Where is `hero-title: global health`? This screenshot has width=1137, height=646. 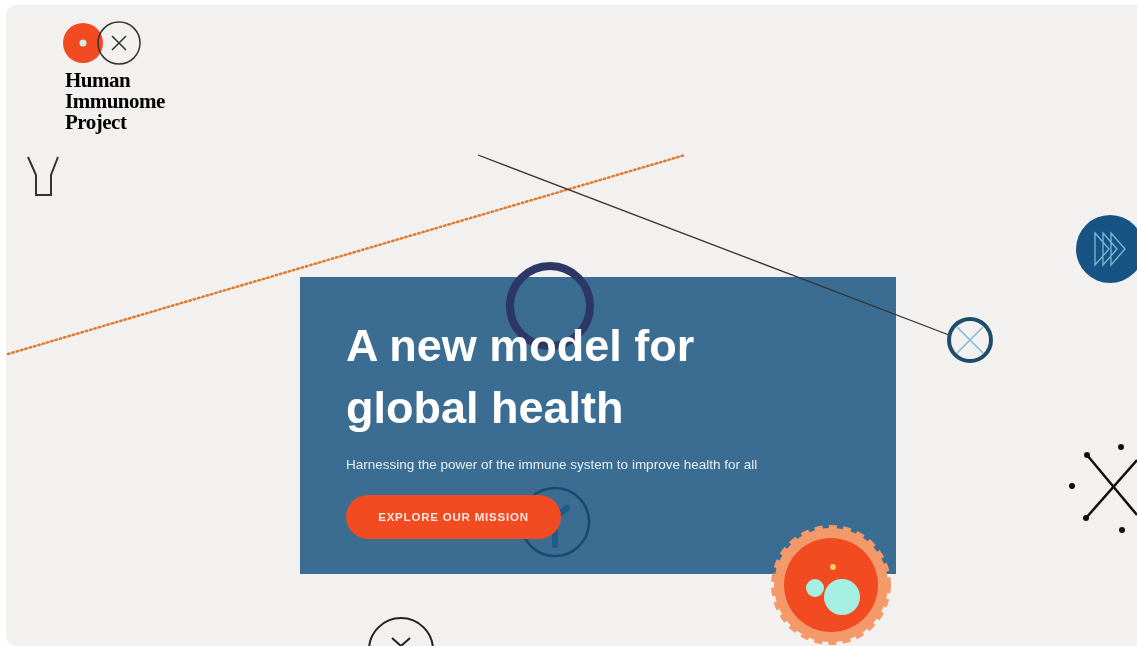
hero-title: global health is located at coordinates (485, 408).